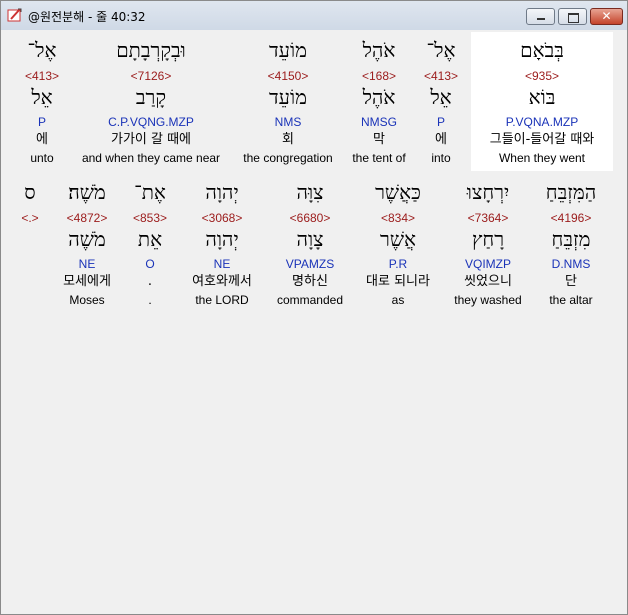 The image size is (628, 615). I want to click on korean-gloss: 씻었으니, so click(488, 281).